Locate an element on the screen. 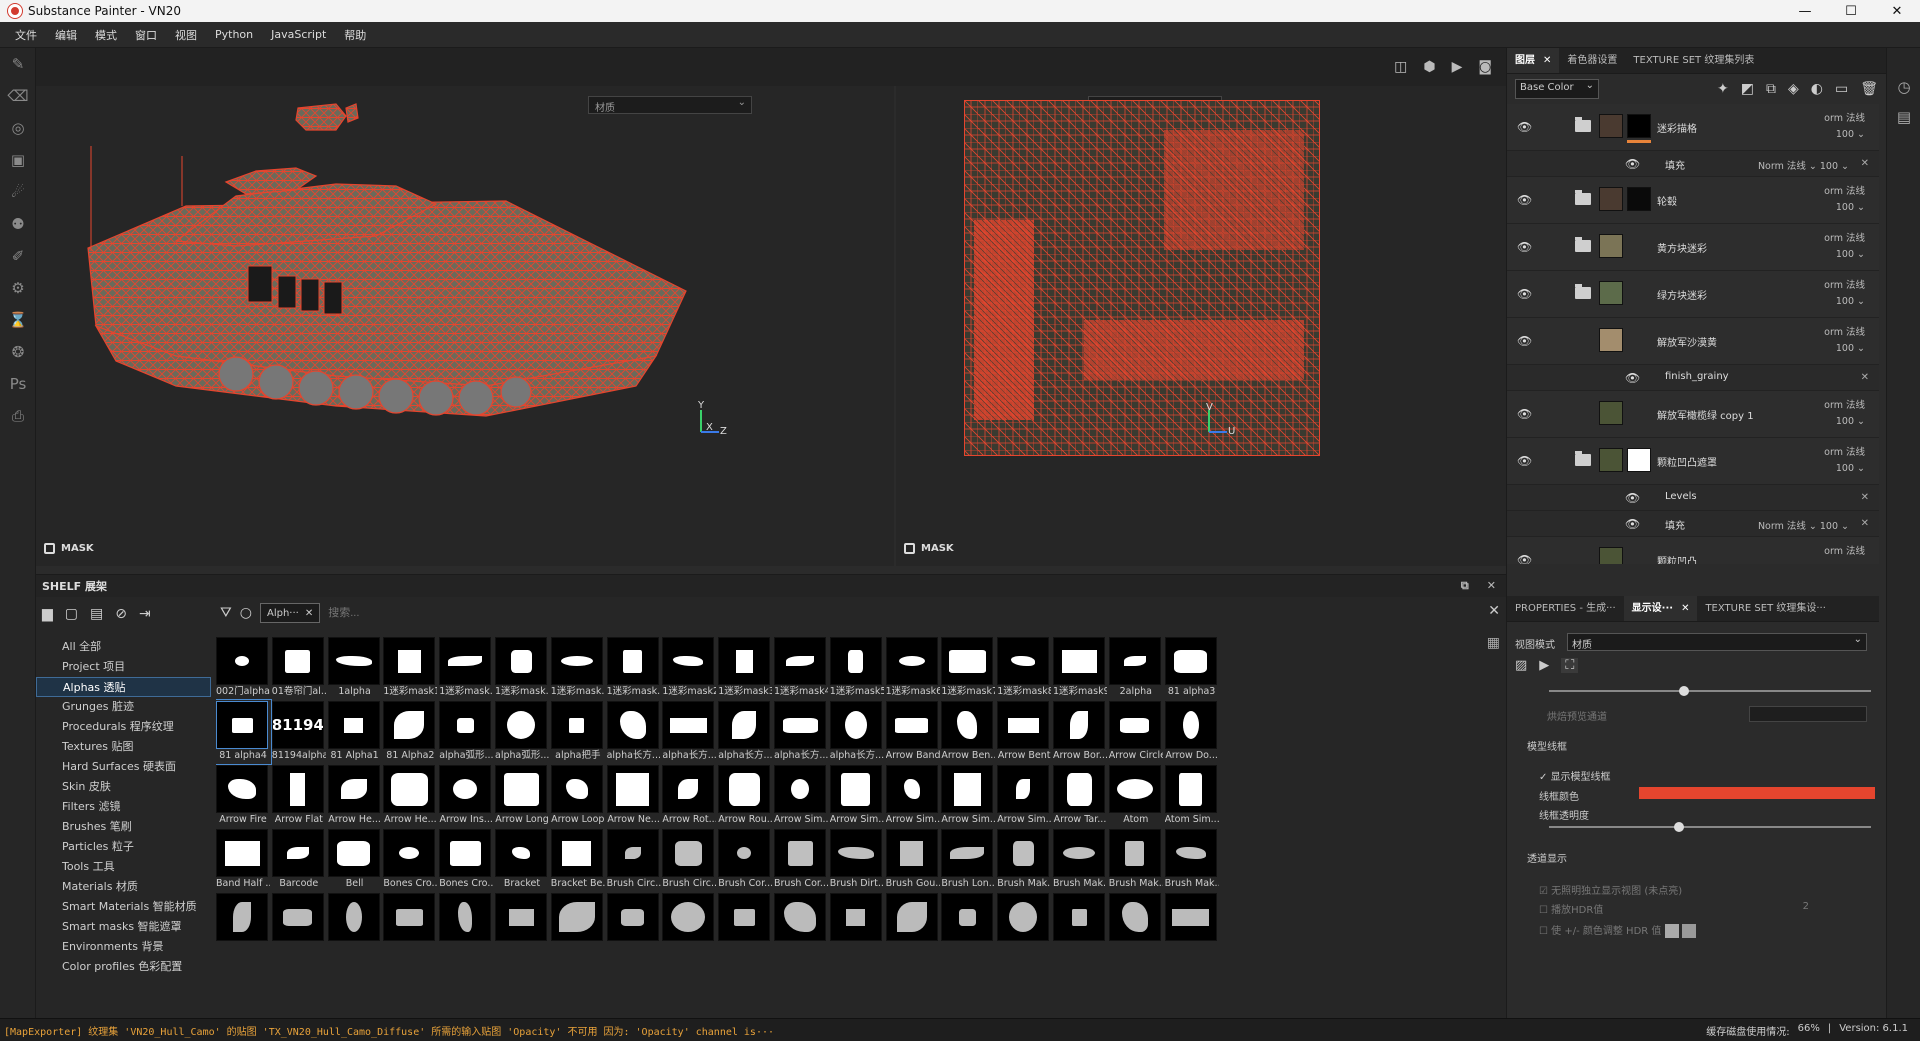  panel-tab: PROPERTIES - 生成··· is located at coordinates (1565, 608).